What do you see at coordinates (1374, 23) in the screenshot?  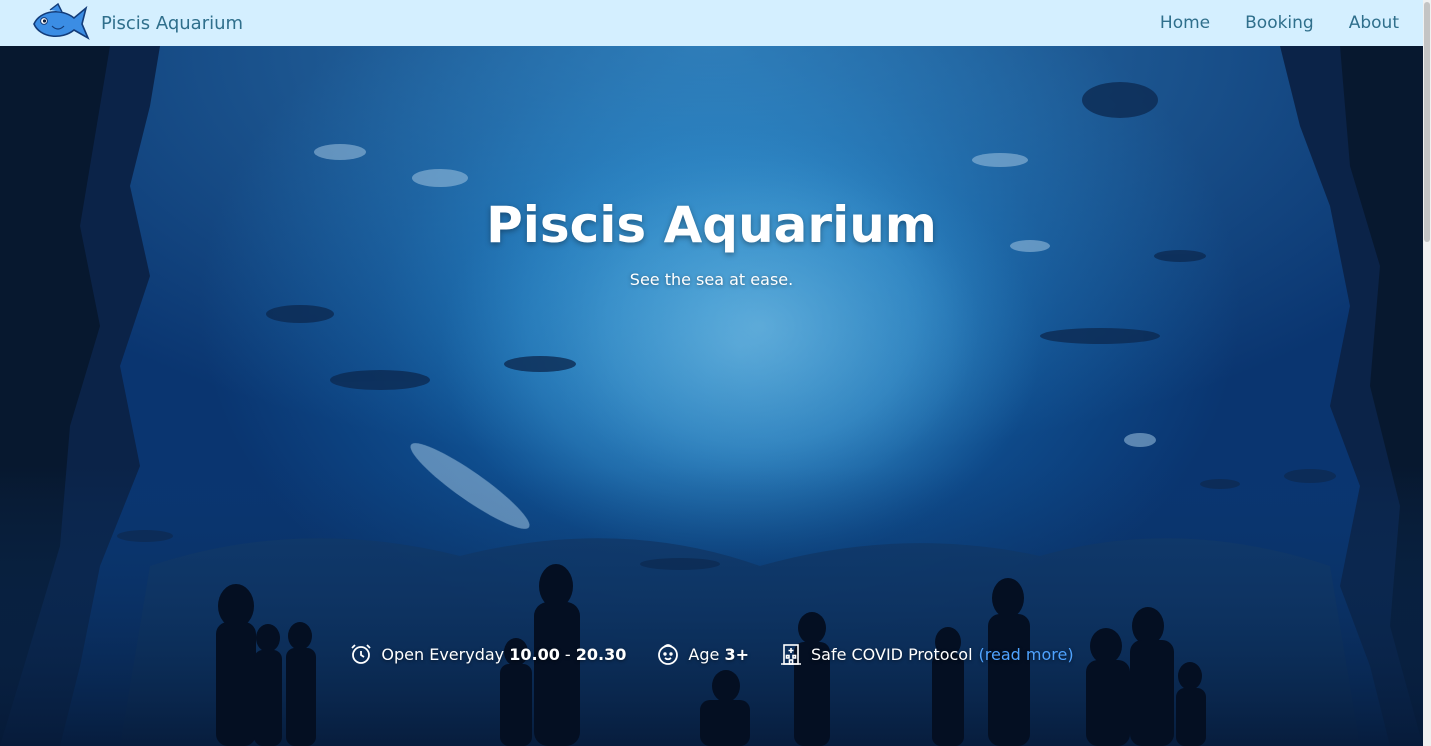 I see `nav-about: About` at bounding box center [1374, 23].